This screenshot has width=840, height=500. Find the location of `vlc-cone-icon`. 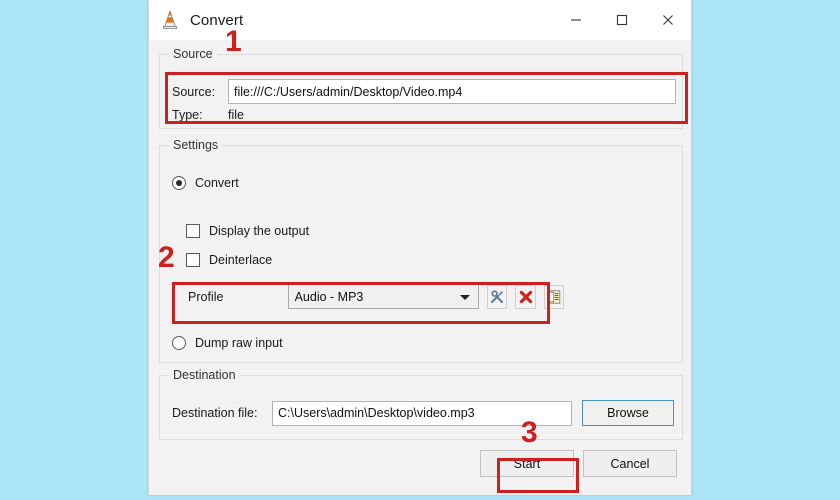

vlc-cone-icon is located at coordinates (170, 20).